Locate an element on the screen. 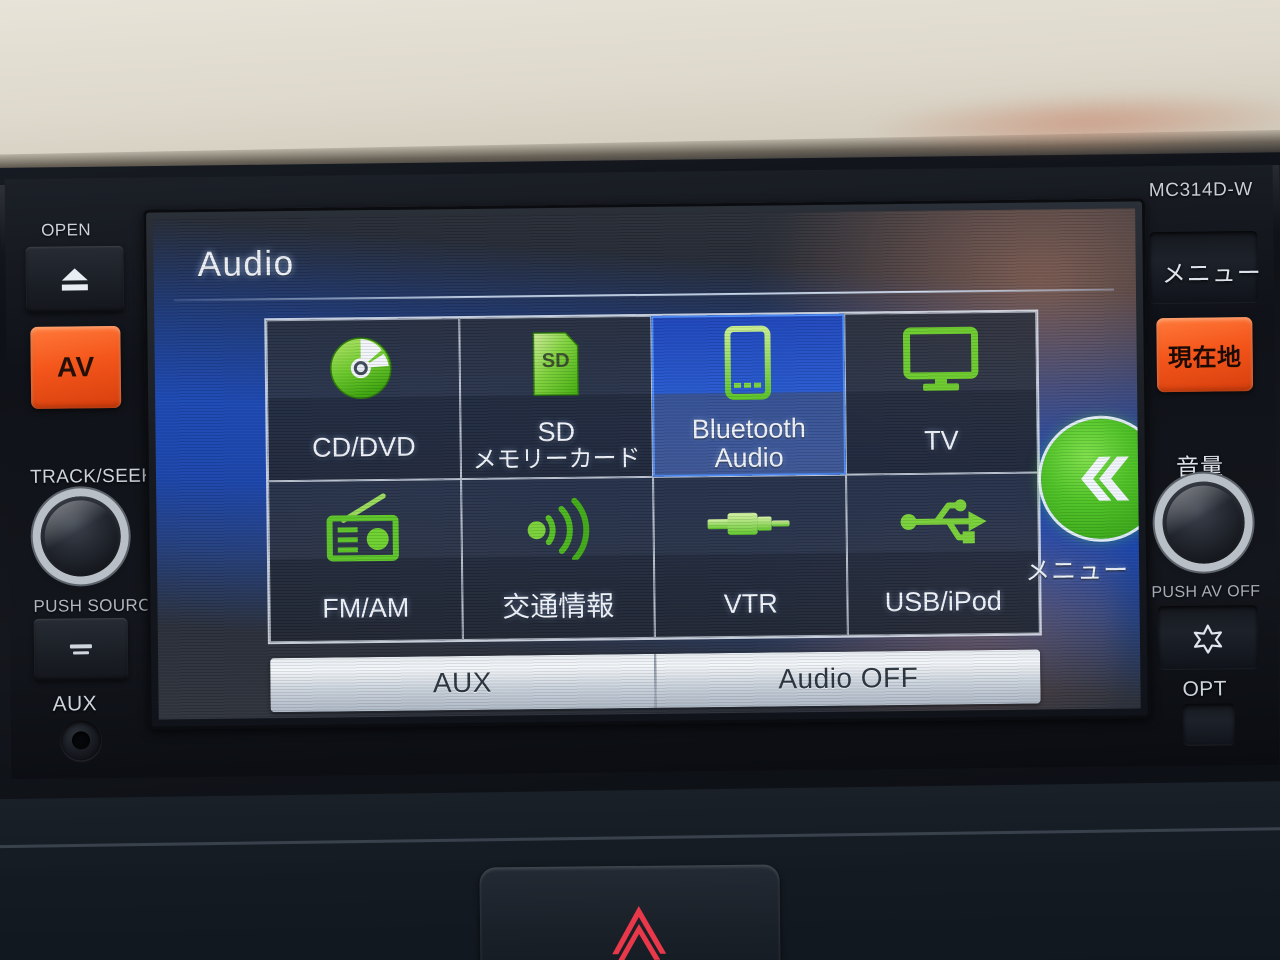 The height and width of the screenshot is (960, 1280). tile-label: FM/AM is located at coordinates (365, 608).